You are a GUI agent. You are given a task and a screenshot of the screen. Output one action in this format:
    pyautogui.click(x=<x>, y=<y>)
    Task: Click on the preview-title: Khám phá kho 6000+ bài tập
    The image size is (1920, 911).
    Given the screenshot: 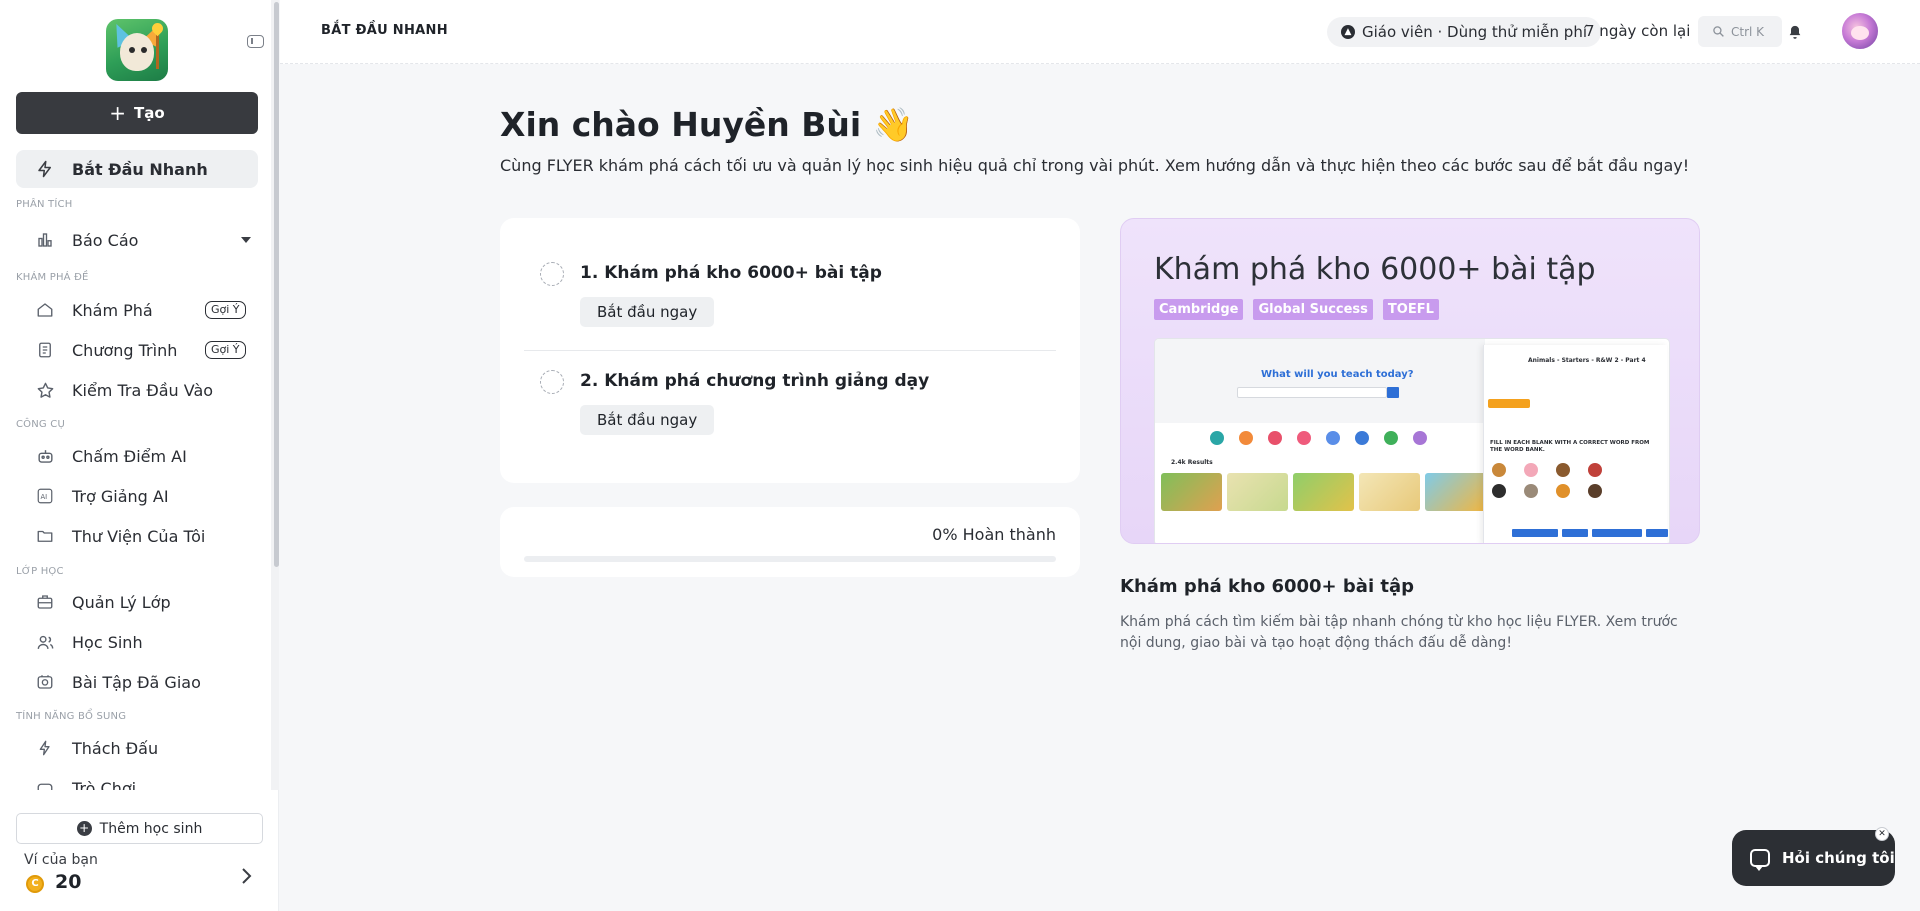 What is the action you would take?
    pyautogui.click(x=1375, y=269)
    